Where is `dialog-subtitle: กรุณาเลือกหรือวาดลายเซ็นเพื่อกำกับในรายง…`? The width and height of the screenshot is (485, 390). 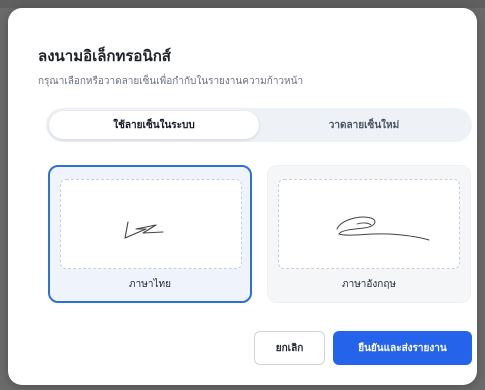
dialog-subtitle: กรุณาเลือกหรือวาดลายเซ็นเพื่อกำกับในรายง… is located at coordinates (171, 81).